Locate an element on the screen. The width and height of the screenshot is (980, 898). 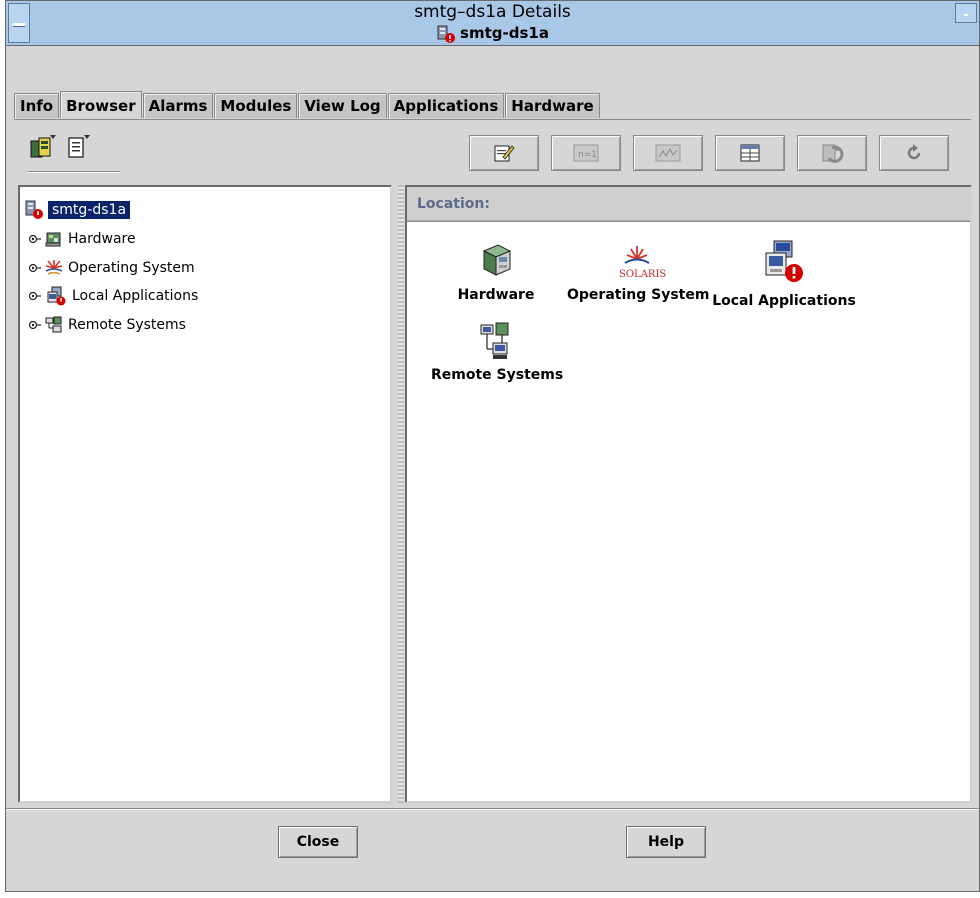
reload-button is located at coordinates (914, 153).